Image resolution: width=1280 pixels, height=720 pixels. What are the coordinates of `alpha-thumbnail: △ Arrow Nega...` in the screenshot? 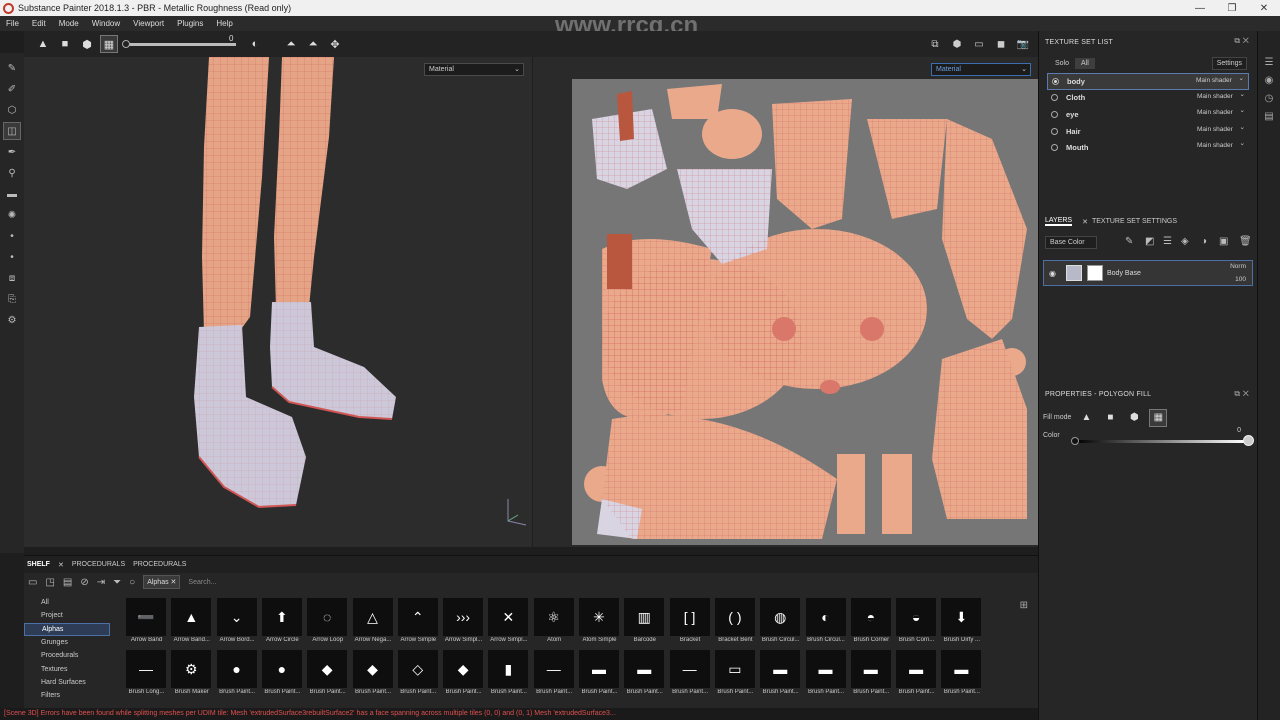 It's located at (373, 622).